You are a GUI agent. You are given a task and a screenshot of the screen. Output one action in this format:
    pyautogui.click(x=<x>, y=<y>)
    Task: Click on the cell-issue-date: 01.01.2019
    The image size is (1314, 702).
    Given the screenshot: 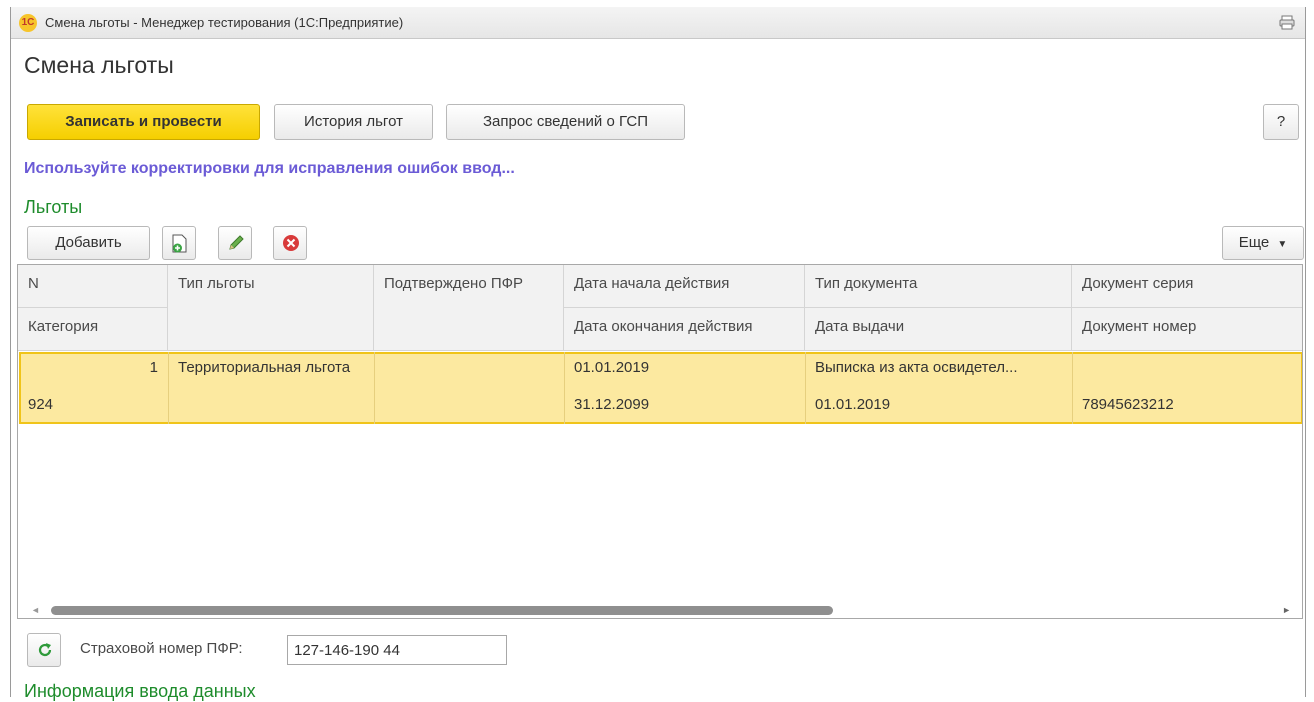 What is the action you would take?
    pyautogui.click(x=852, y=404)
    